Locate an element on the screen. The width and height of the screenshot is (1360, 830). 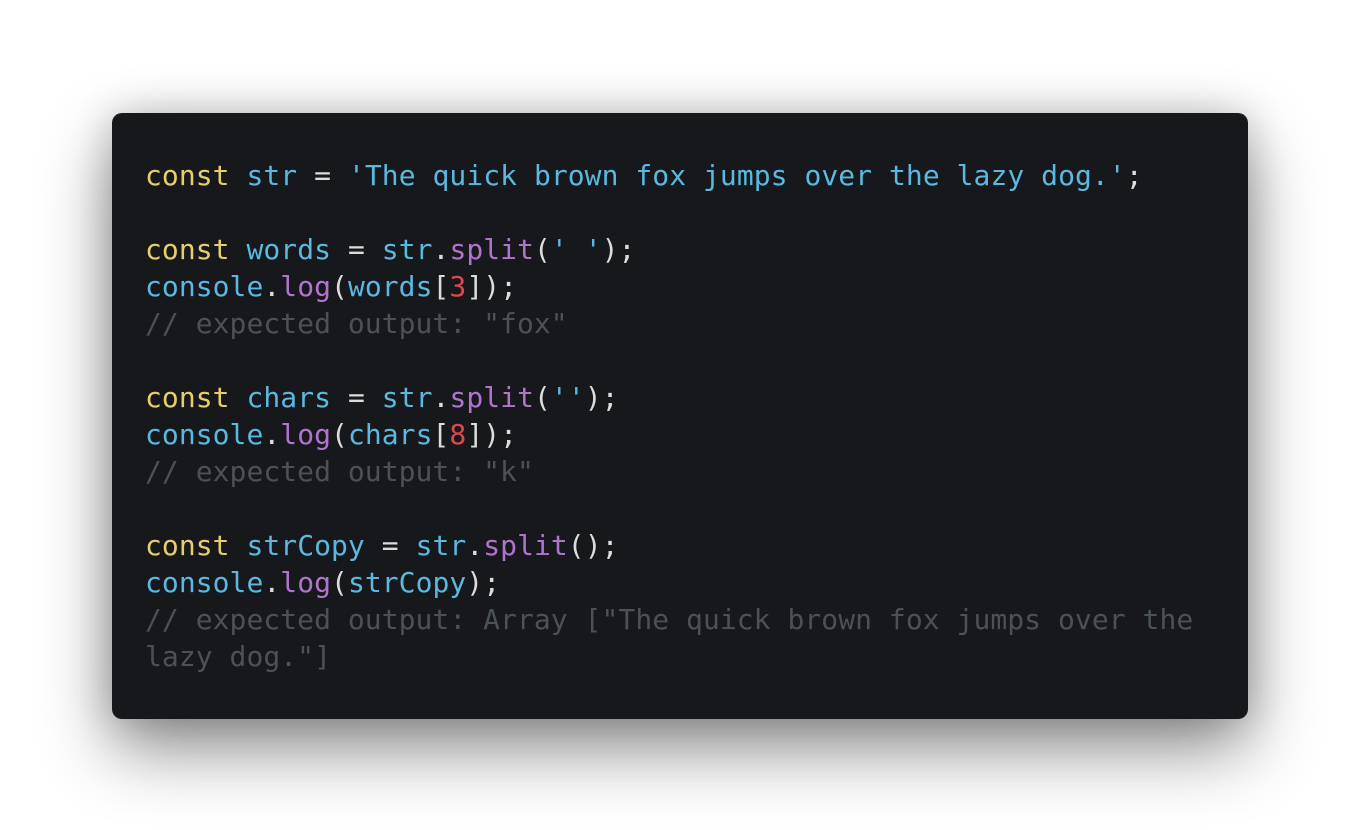
code-line-3: console.log(words[3]); is located at coordinates (696, 286).